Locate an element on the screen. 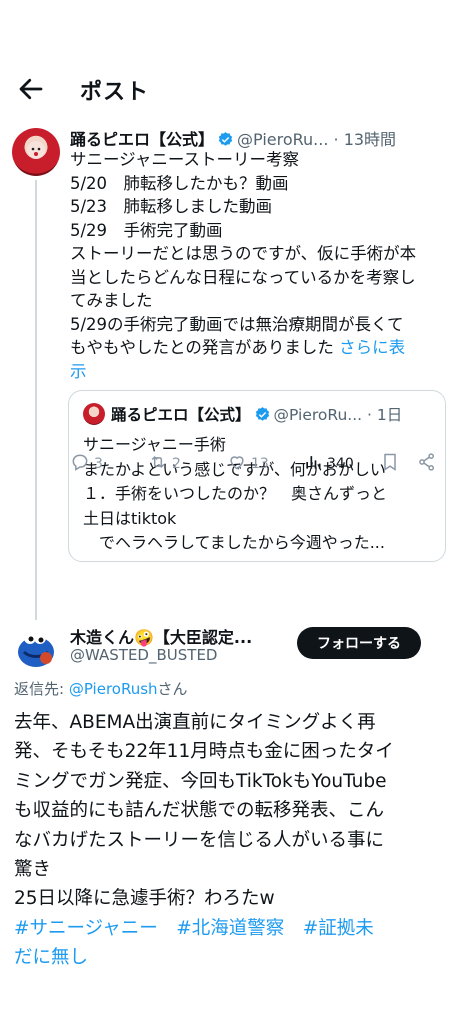 The height and width of the screenshot is (1024, 461). post-time: · 13時間 is located at coordinates (365, 139).